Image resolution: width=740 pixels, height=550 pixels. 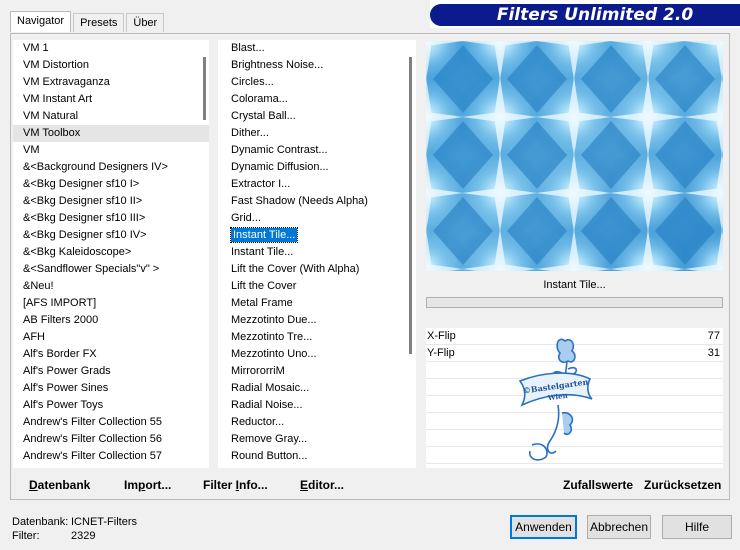 I want to click on category-item-label: &<Bkg Kaleidoscope>, so click(x=77, y=252).